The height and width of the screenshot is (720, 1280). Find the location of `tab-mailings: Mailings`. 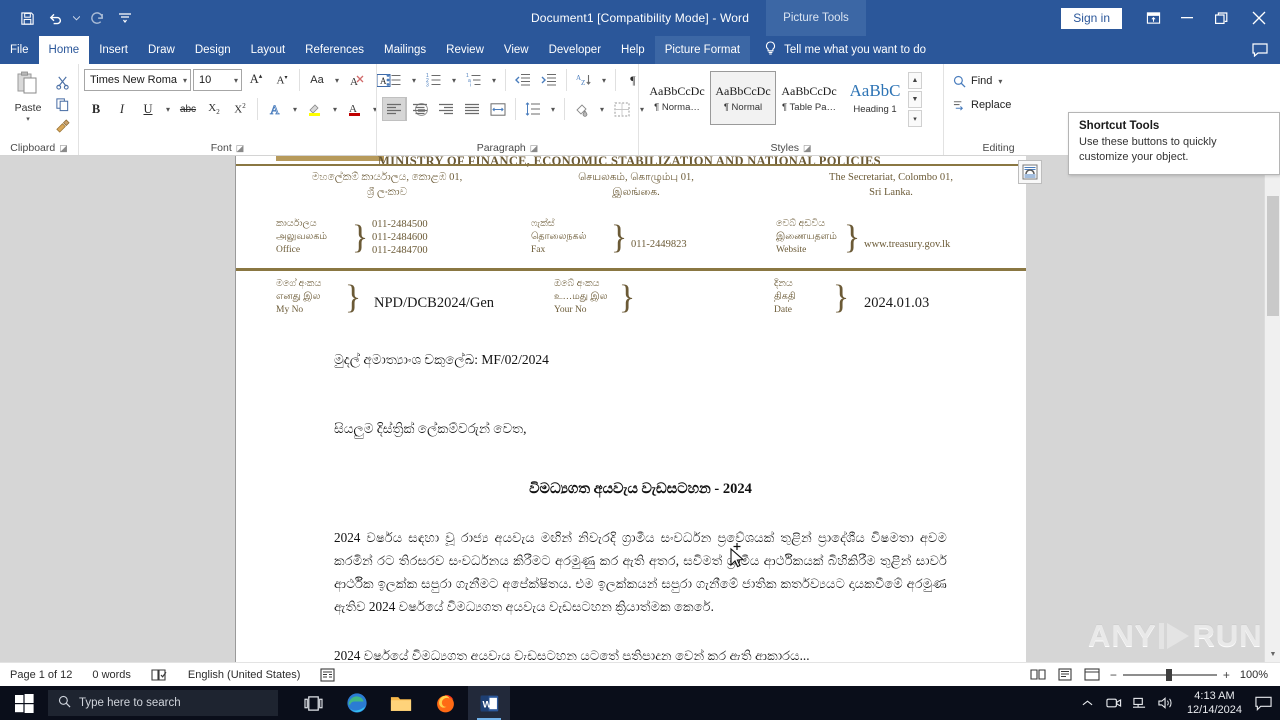

tab-mailings: Mailings is located at coordinates (405, 50).